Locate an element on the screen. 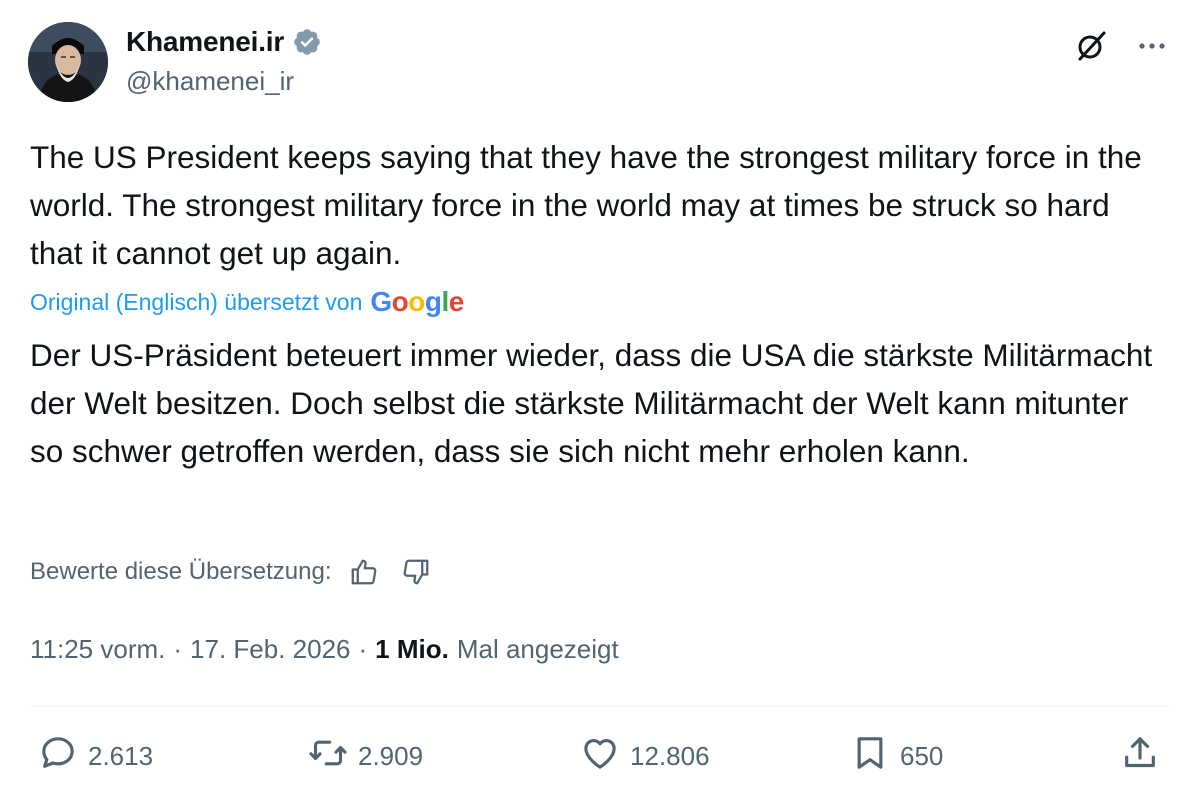  tweet-date: 17. Feb. 2026 is located at coordinates (270, 649).